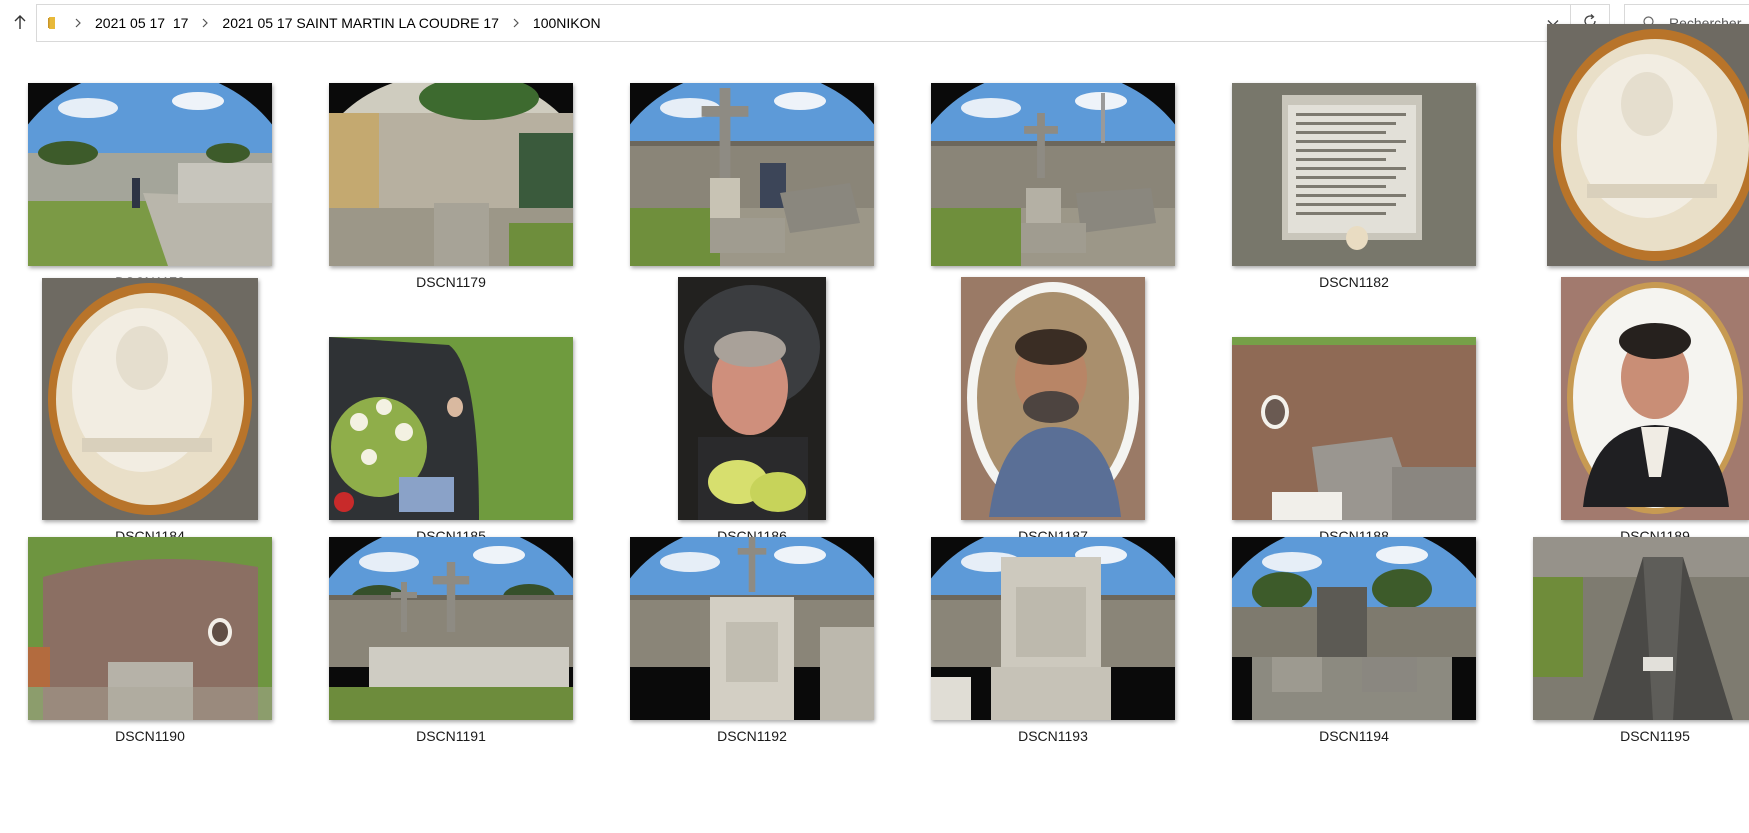 Image resolution: width=1749 pixels, height=833 pixels. I want to click on folder-icon, so click(54, 23).